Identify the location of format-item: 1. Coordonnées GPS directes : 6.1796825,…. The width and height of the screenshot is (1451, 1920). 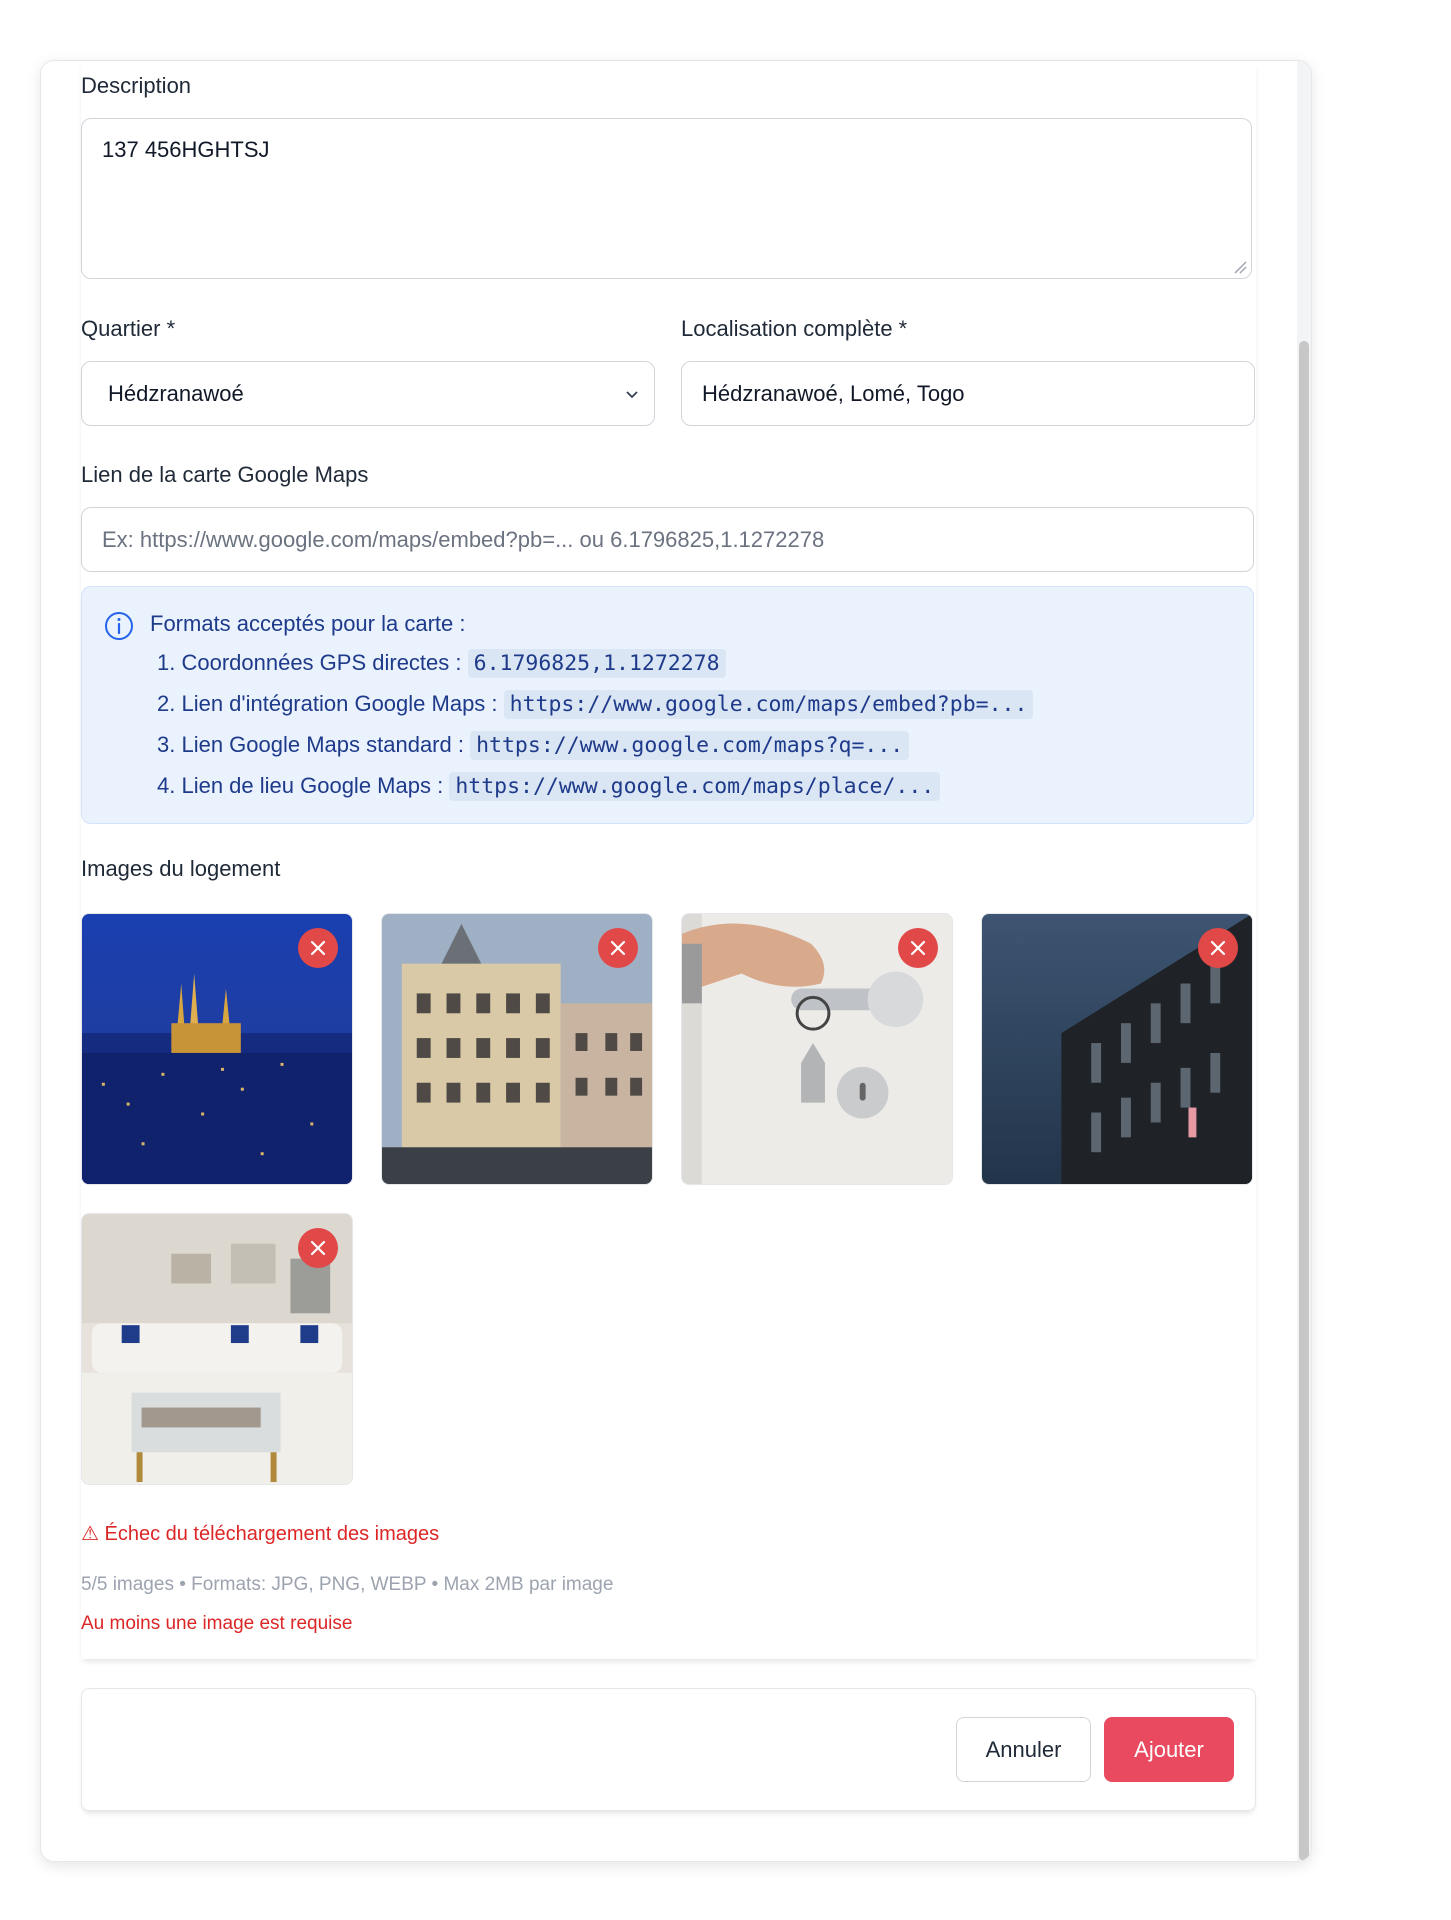
(441, 663).